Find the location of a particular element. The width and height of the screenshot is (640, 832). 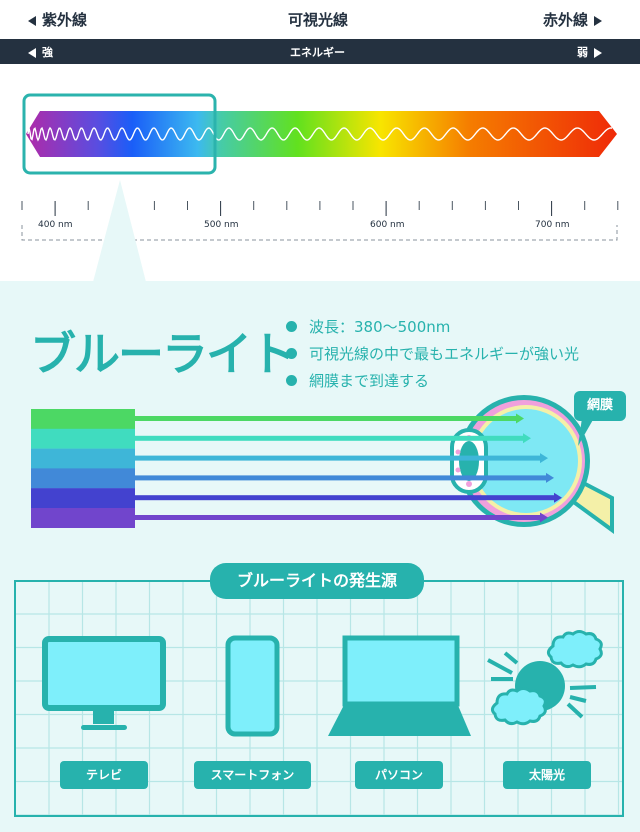

spectrum-band is located at coordinates (321, 134).